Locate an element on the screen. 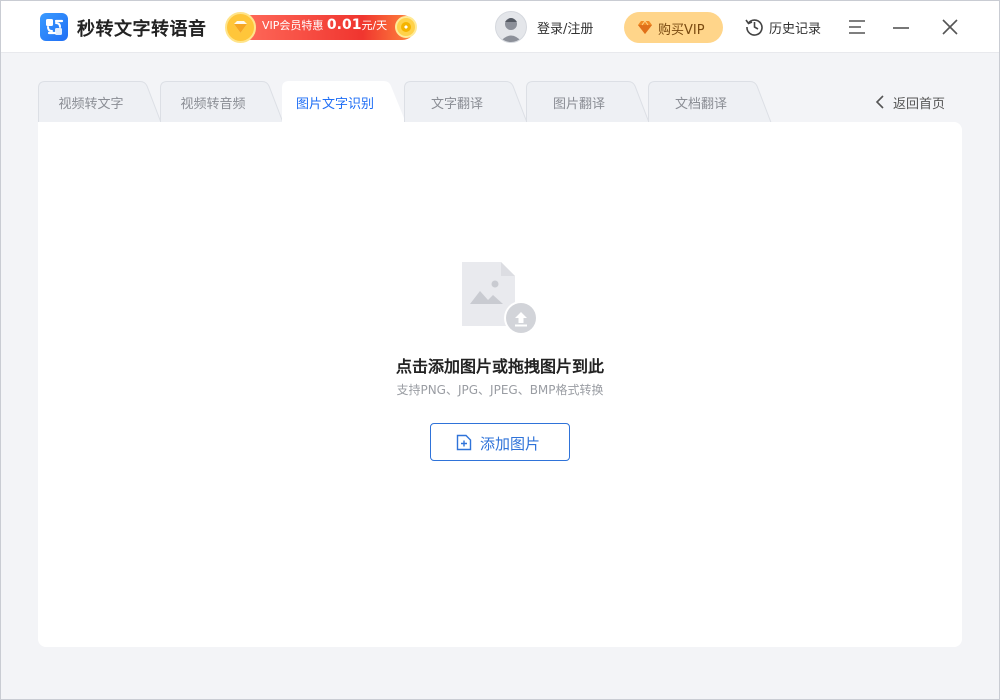 The height and width of the screenshot is (700, 1000). coin-icon is located at coordinates (406, 27).